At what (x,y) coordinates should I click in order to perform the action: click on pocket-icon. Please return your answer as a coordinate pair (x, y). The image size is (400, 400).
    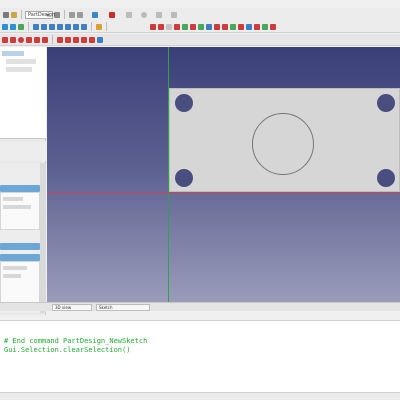
    Looking at the image, I should click on (169, 26).